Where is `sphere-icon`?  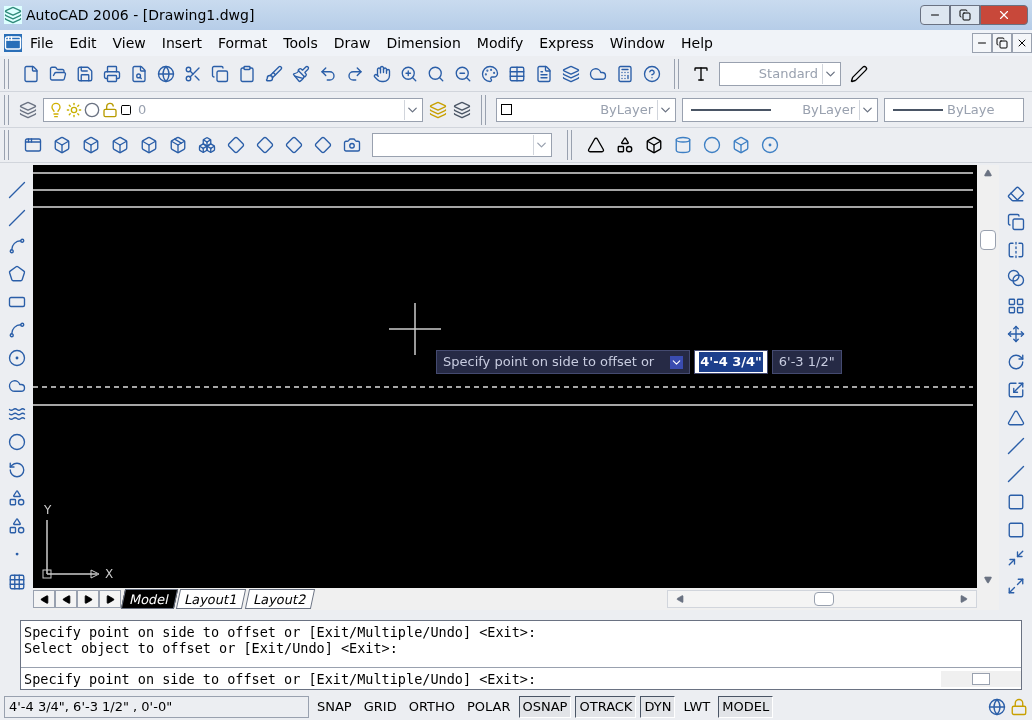 sphere-icon is located at coordinates (712, 145).